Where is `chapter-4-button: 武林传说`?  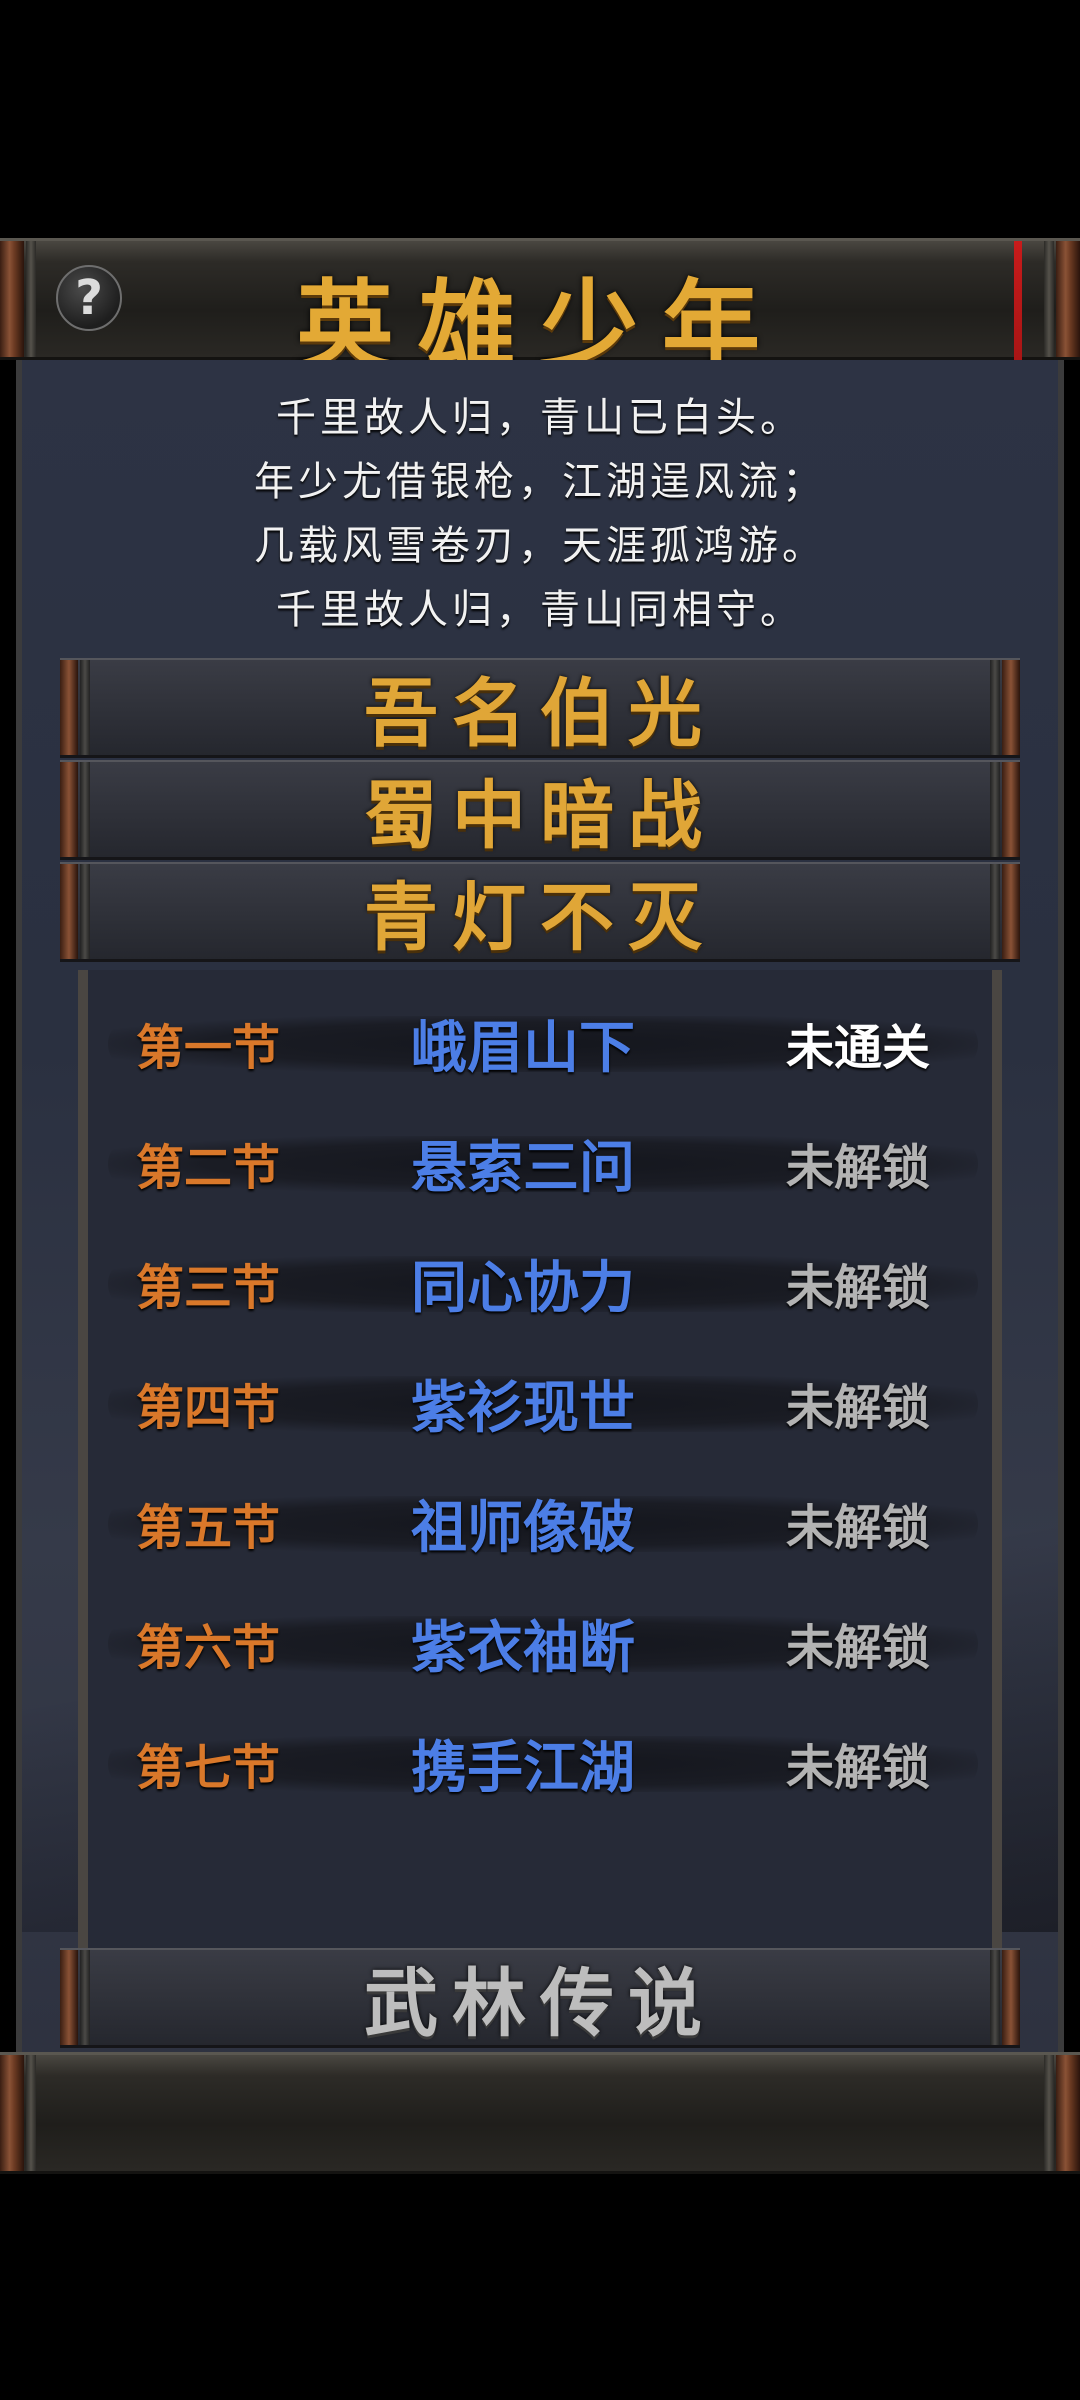
chapter-4-button: 武林传说 is located at coordinates (540, 1998).